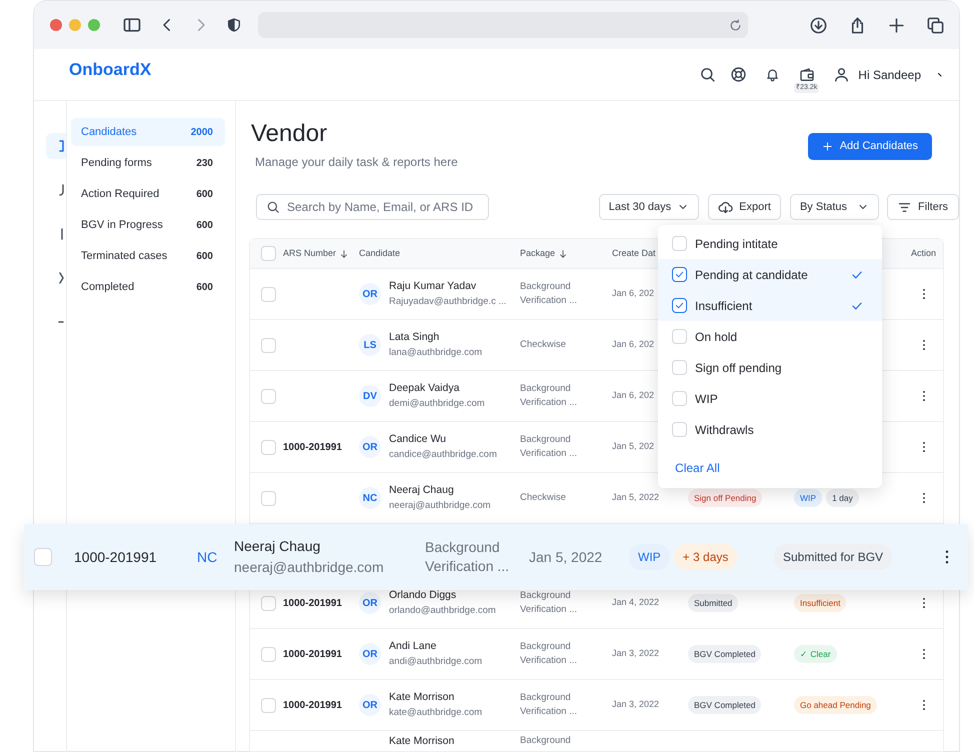 This screenshot has height=752, width=974. I want to click on sidebar-item: Terminated cases 600, so click(148, 256).